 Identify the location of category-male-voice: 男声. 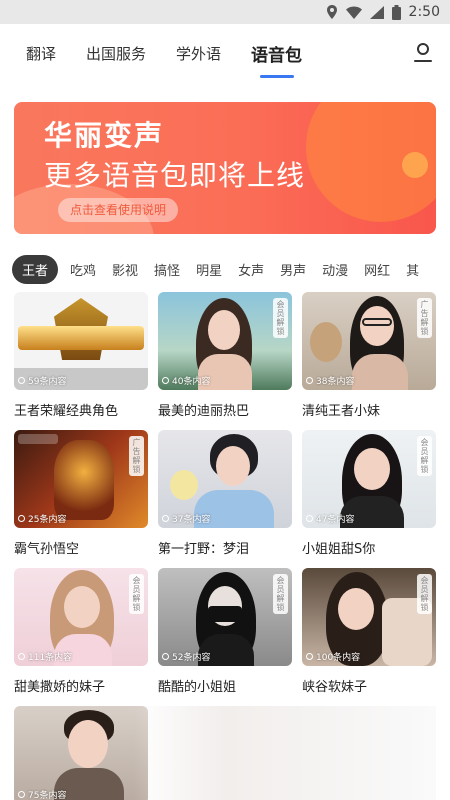
(293, 269).